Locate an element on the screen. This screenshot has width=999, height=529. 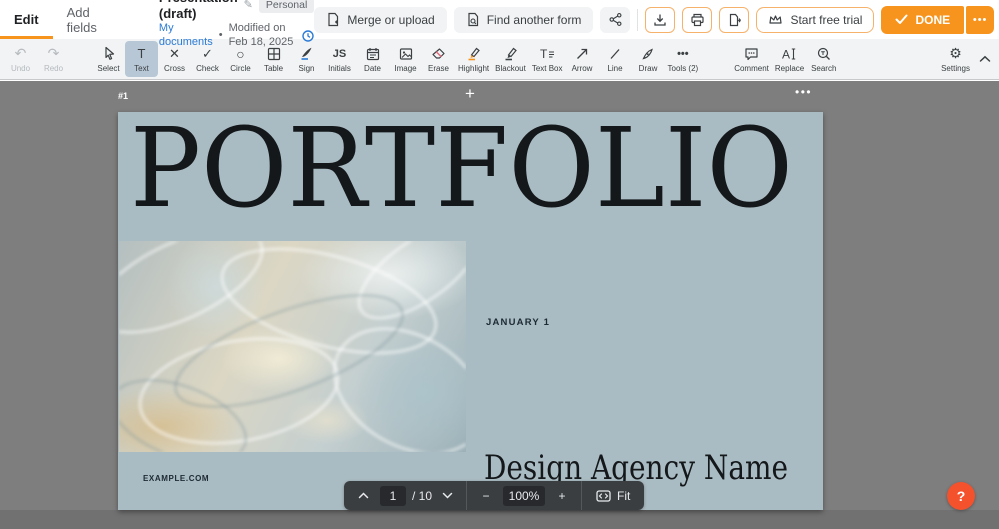
tool-date: Date is located at coordinates (372, 59).